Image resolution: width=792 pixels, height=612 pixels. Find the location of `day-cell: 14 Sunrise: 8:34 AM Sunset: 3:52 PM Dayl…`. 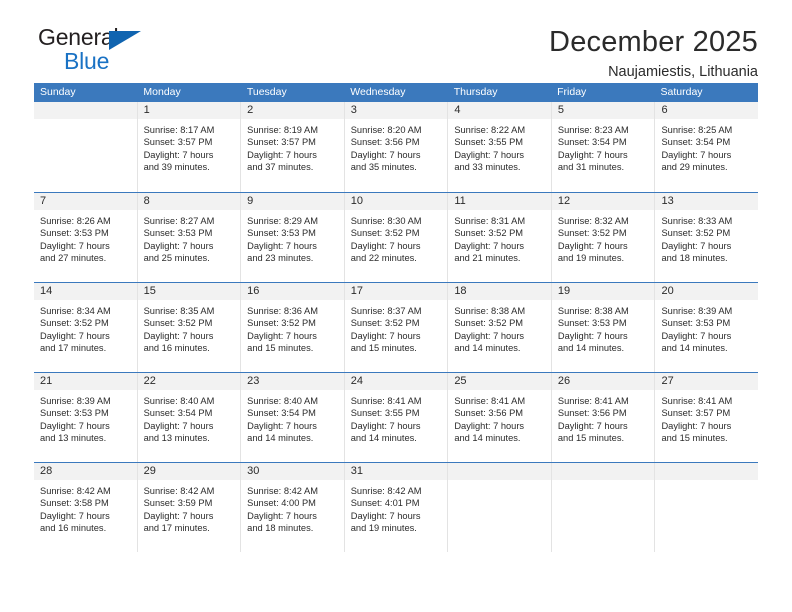

day-cell: 14 Sunrise: 8:34 AM Sunset: 3:52 PM Dayl… is located at coordinates (86, 327).